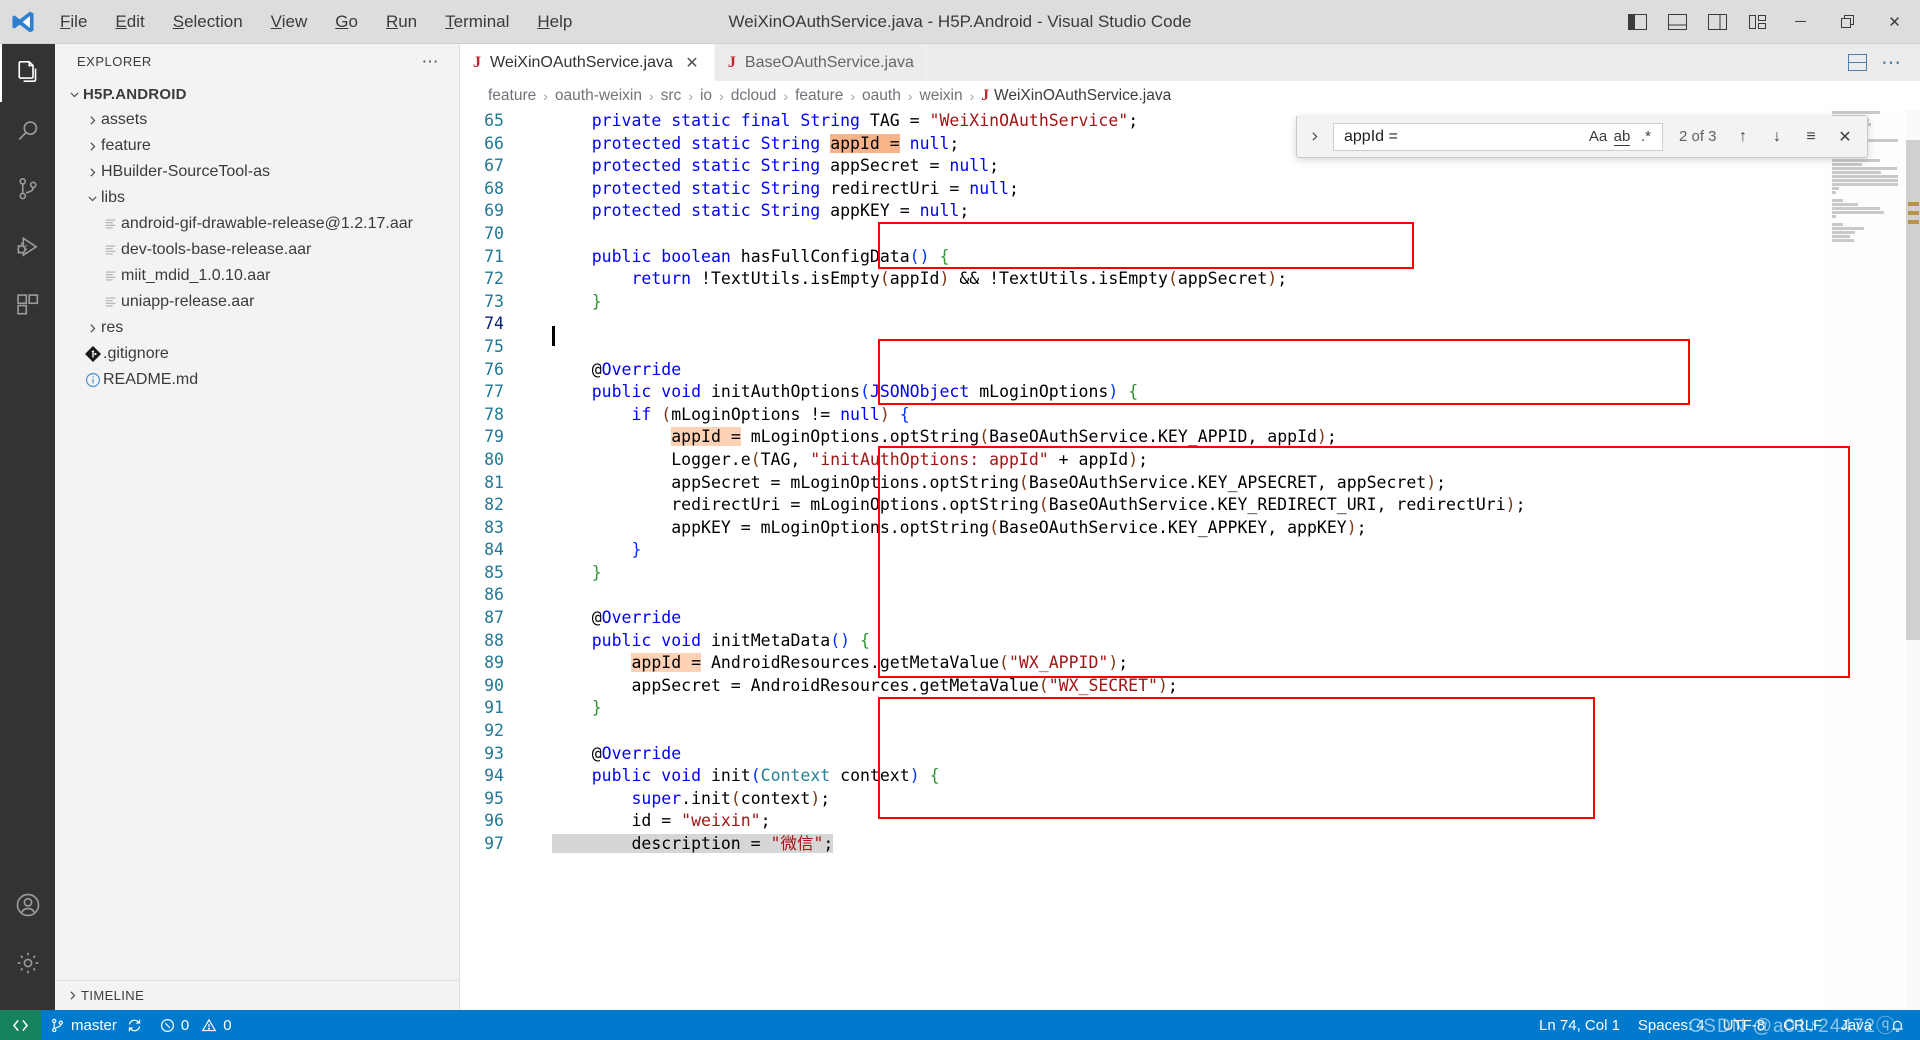 This screenshot has width=1920, height=1040. I want to click on tree-item-res: res, so click(257, 328).